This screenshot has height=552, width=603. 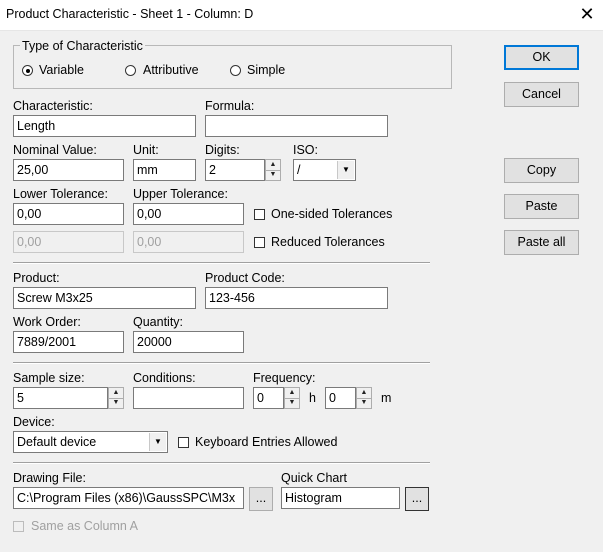 I want to click on sample-size-label: Sample size:, so click(x=49, y=378).